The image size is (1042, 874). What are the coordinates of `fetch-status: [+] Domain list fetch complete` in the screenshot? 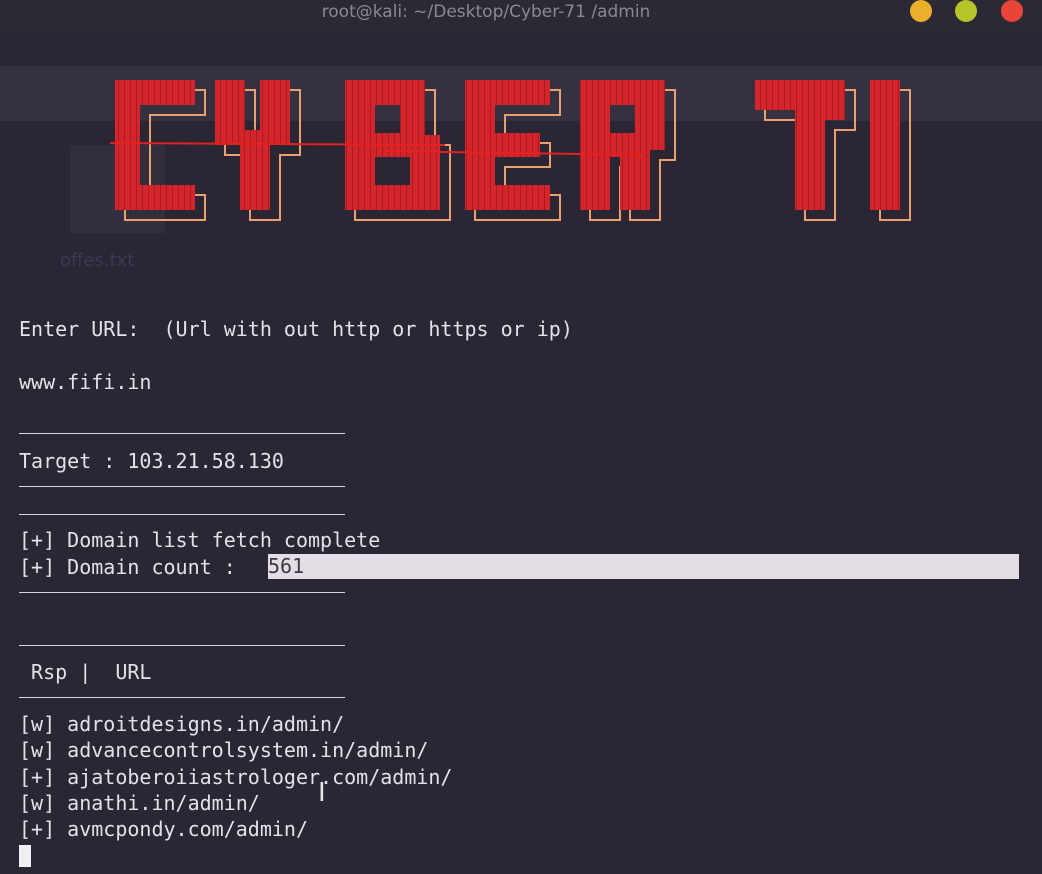 It's located at (200, 540).